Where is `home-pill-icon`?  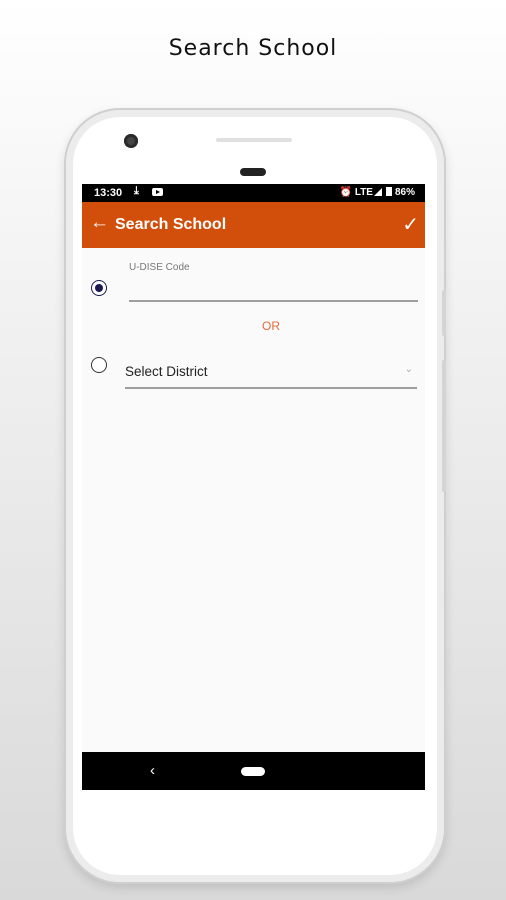
home-pill-icon is located at coordinates (253, 771).